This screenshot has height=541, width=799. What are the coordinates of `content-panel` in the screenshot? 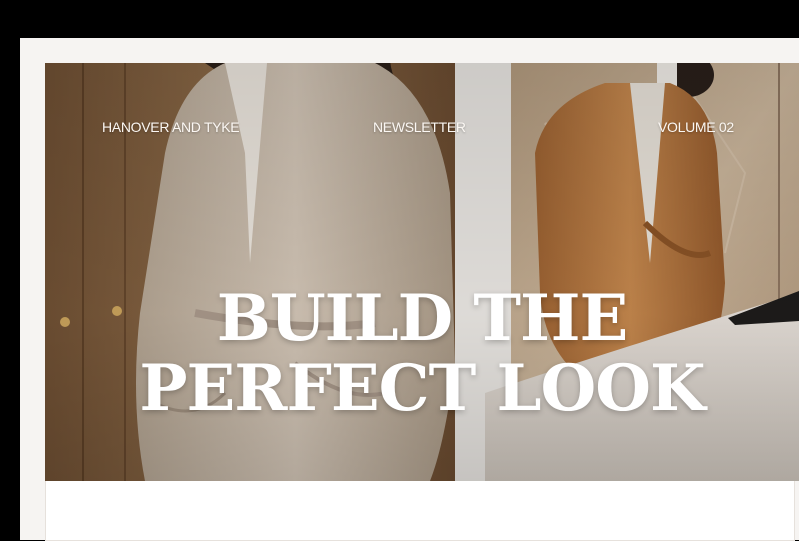 It's located at (420, 511).